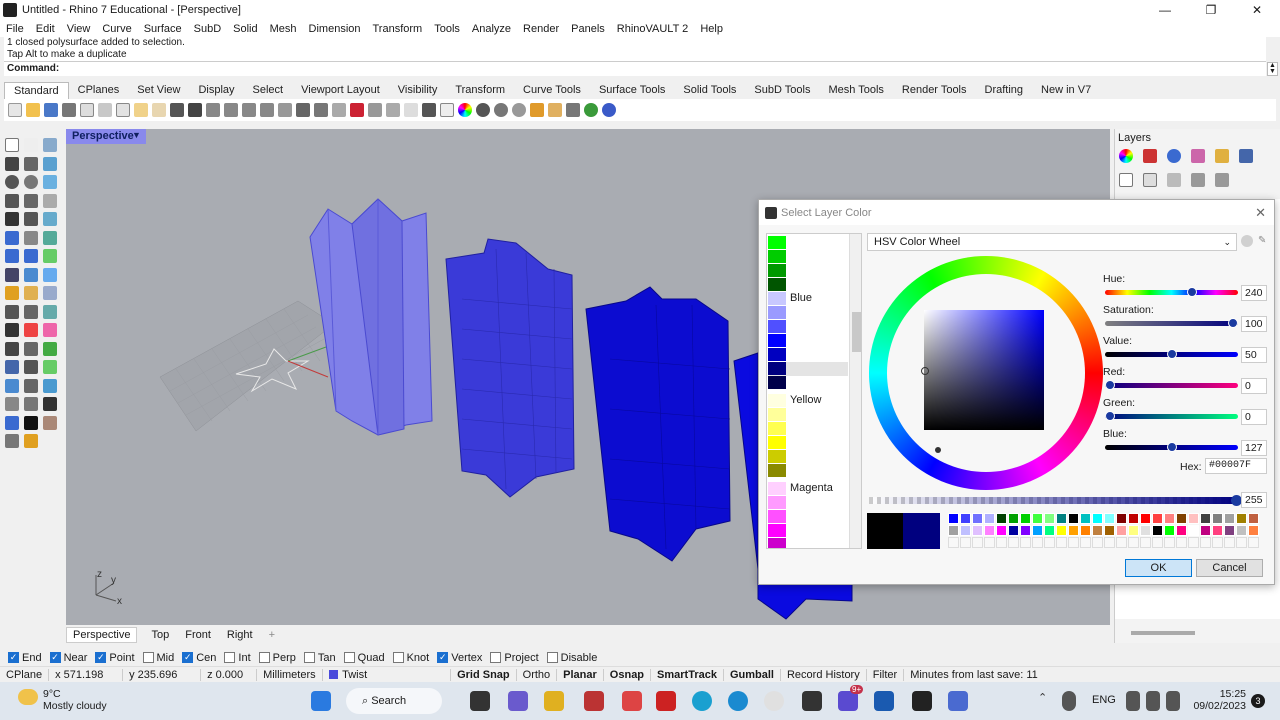  What do you see at coordinates (491, 29) in the screenshot?
I see `menu-analyze: Analyze` at bounding box center [491, 29].